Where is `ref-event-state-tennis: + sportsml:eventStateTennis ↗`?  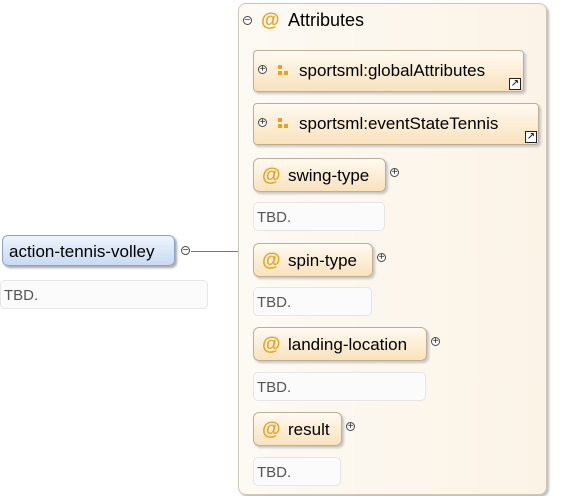
ref-event-state-tennis: + sportsml:eventStateTennis ↗ is located at coordinates (396, 124).